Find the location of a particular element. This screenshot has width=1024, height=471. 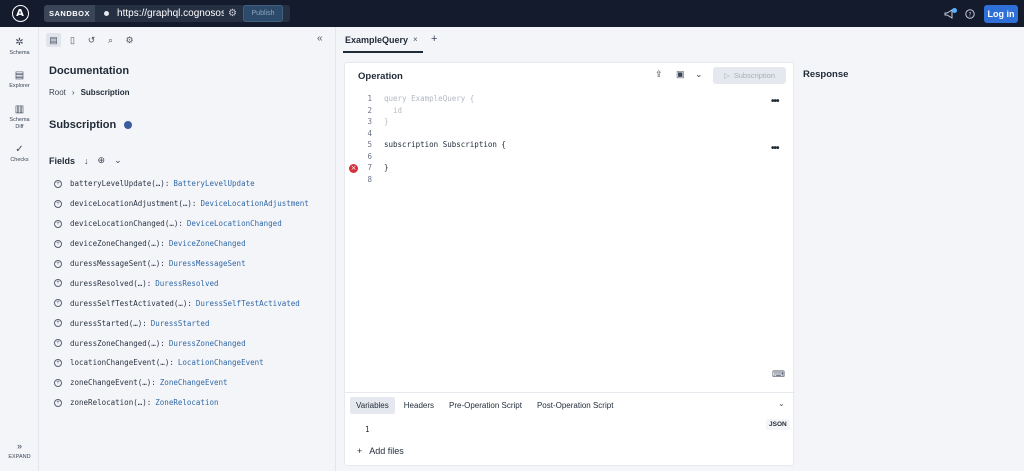

line-number: 6 is located at coordinates (369, 156).